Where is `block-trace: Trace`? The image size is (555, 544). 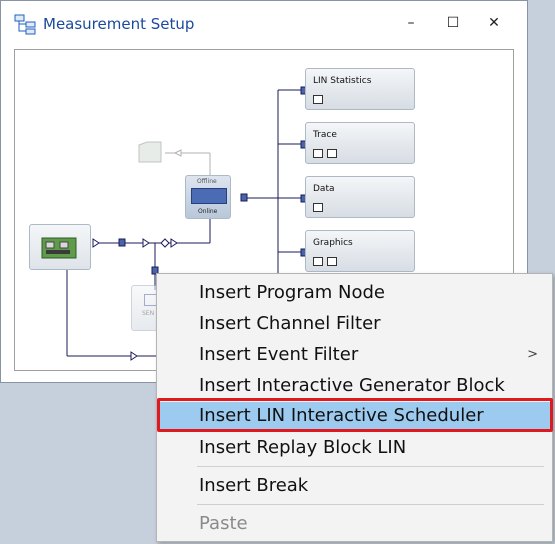 block-trace: Trace is located at coordinates (360, 143).